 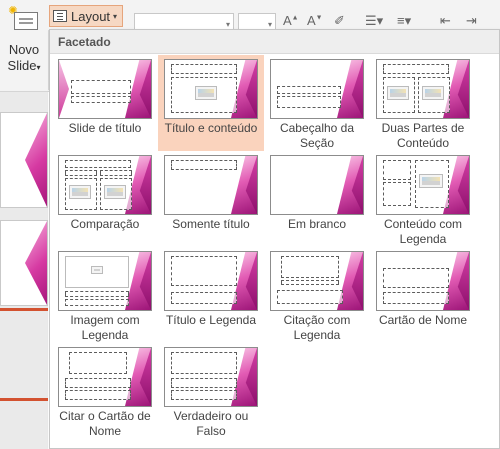 I want to click on bullets-icon: ☰▾, so click(x=374, y=21).